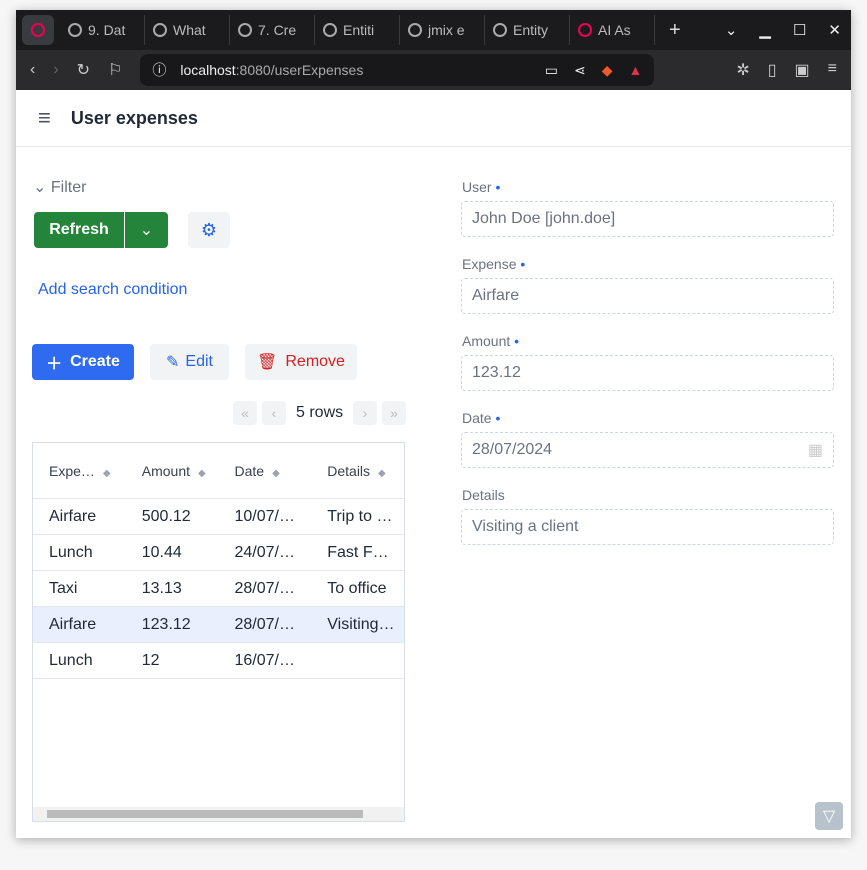 This screenshot has height=870, width=867. Describe the element at coordinates (802, 70) in the screenshot. I see `wallet-icon: ▣` at that location.